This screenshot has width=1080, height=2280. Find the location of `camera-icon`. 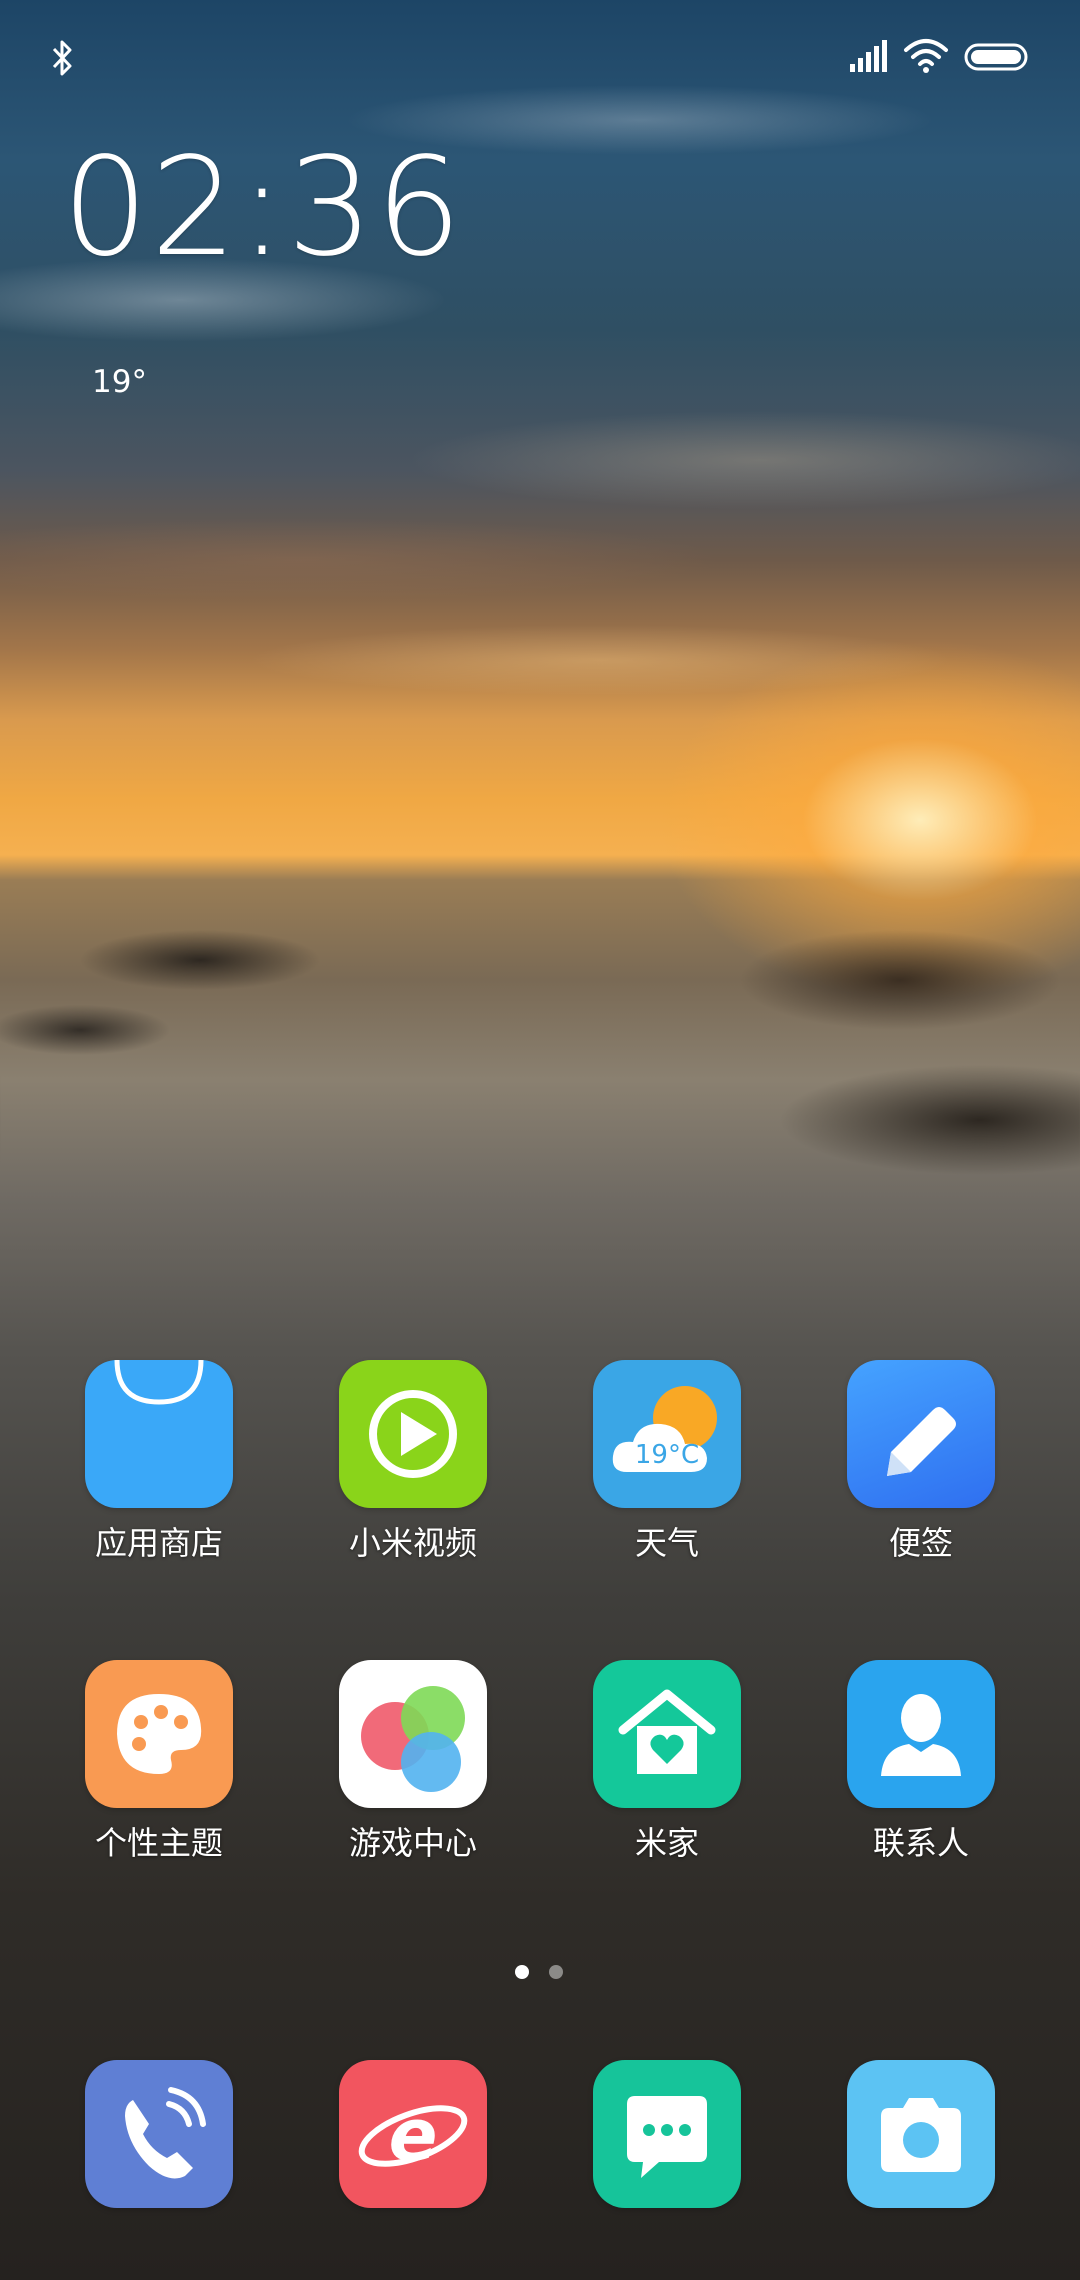

camera-icon is located at coordinates (921, 2134).